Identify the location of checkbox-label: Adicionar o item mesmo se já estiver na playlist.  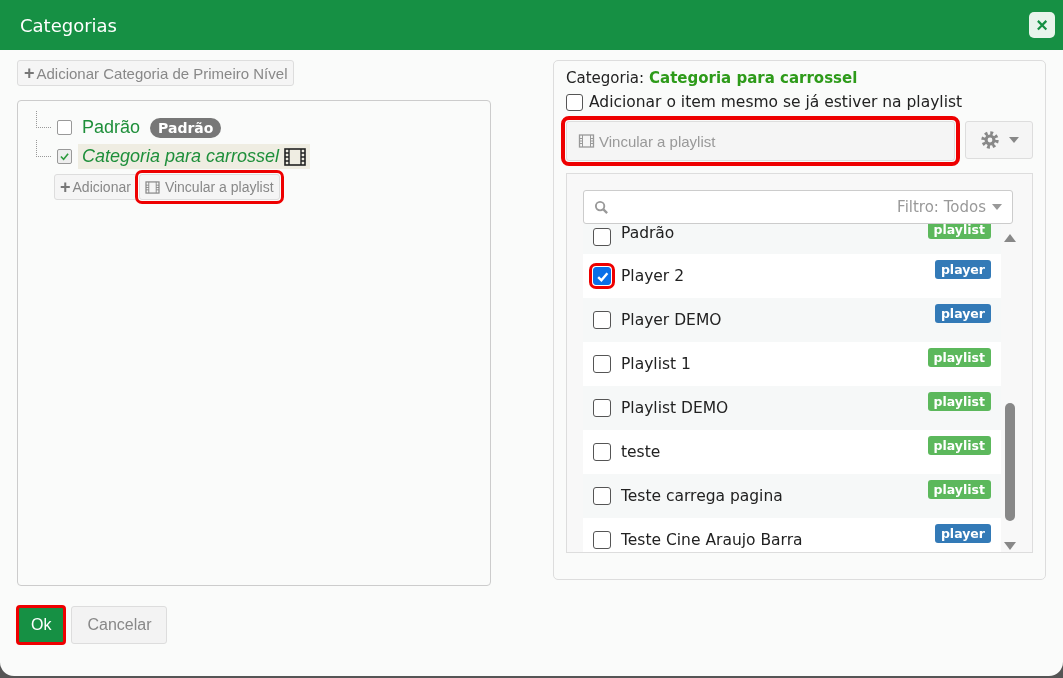
(776, 102).